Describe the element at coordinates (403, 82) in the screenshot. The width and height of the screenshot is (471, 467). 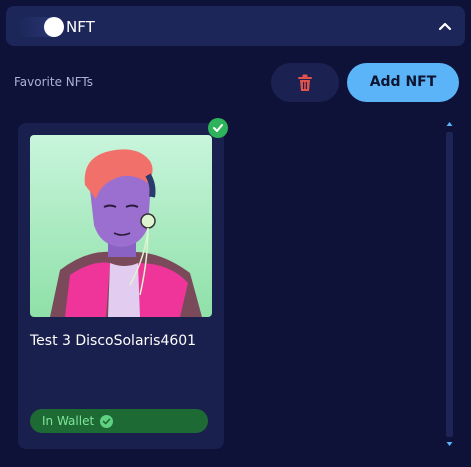
I see `add-nft-button: Add NFT` at that location.